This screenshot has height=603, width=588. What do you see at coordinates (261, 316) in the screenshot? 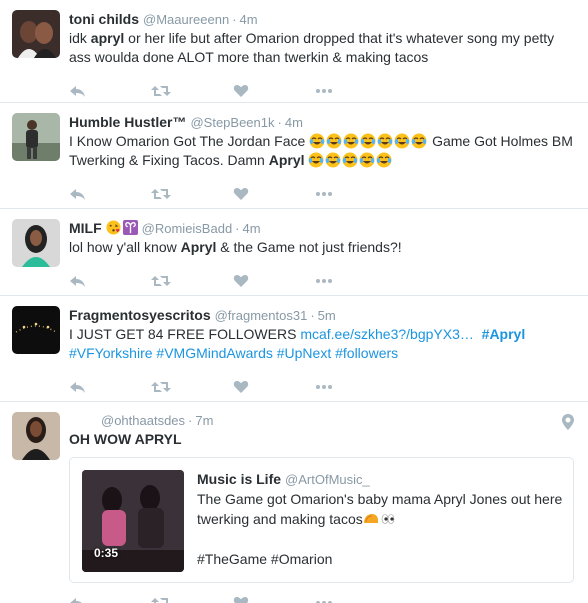
I see `user-handle: @fragmentos31` at bounding box center [261, 316].